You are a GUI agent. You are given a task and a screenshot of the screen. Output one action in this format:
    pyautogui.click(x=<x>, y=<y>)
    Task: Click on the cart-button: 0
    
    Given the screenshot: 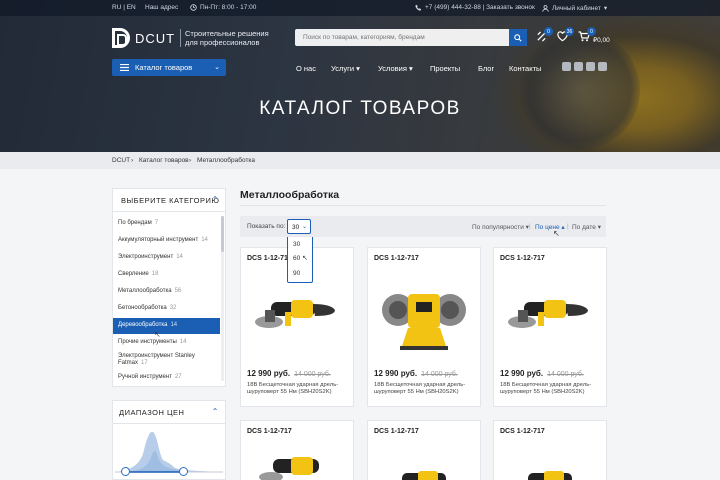 What is the action you would take?
    pyautogui.click(x=587, y=36)
    